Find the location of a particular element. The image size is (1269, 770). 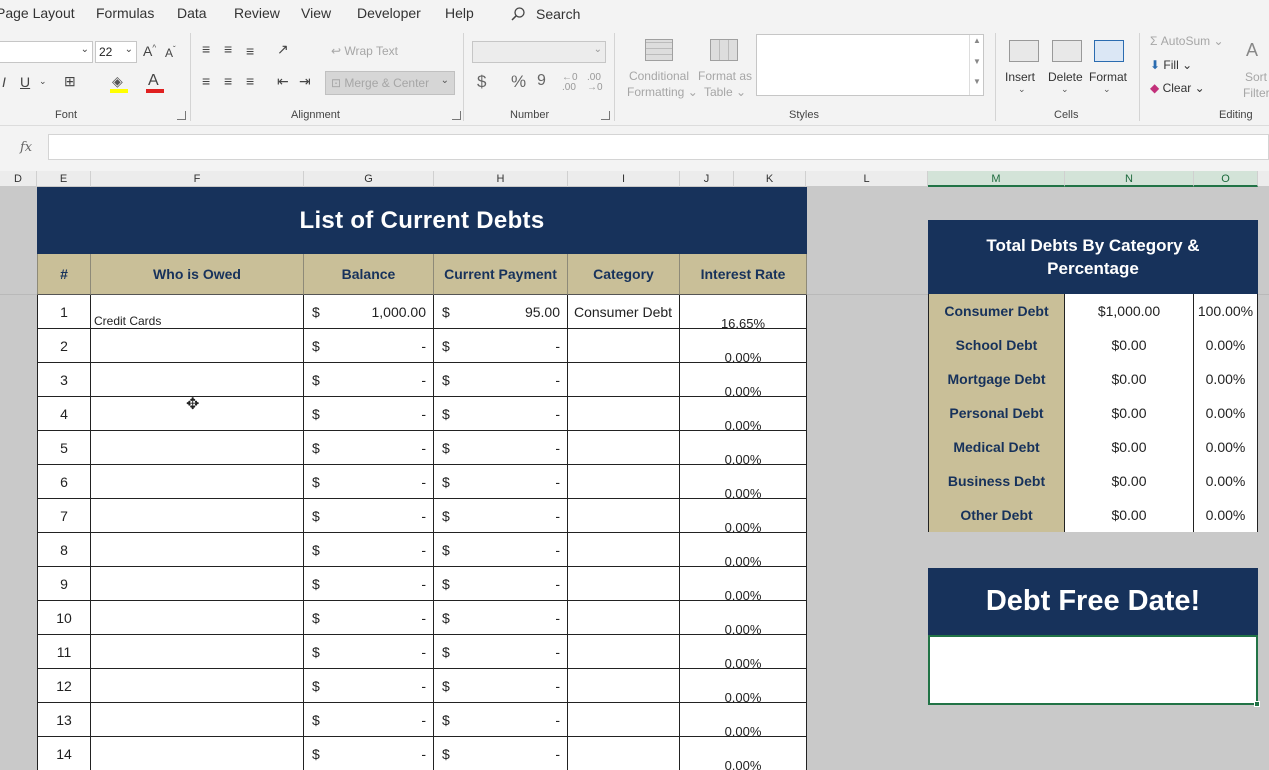

category-name-cell: Business Debt is located at coordinates (996, 481).